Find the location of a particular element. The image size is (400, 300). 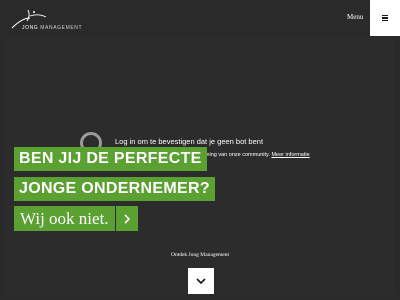

menu-label: Menu is located at coordinates (355, 17).